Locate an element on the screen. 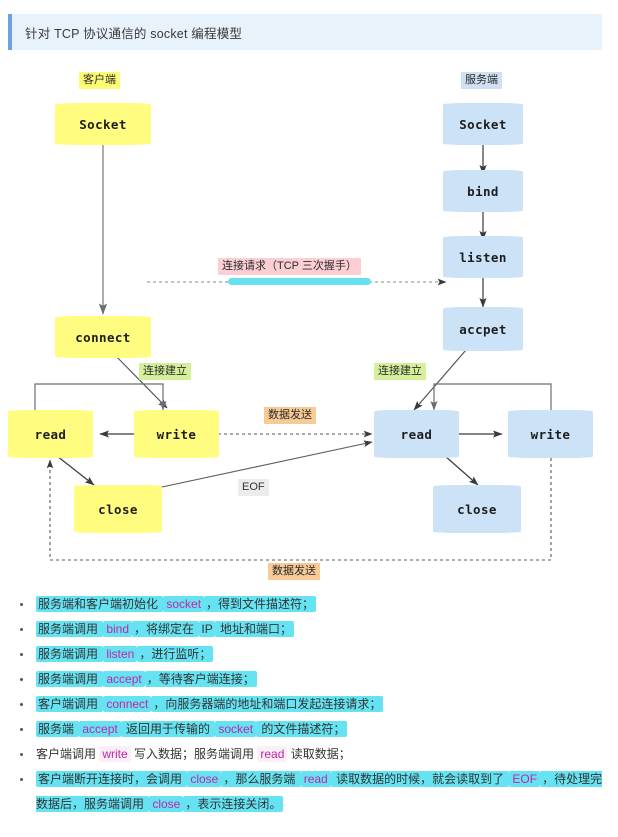  note-item: 客户端调用 write 写入数据；服务端调用 read 读取数据； is located at coordinates (312, 754).